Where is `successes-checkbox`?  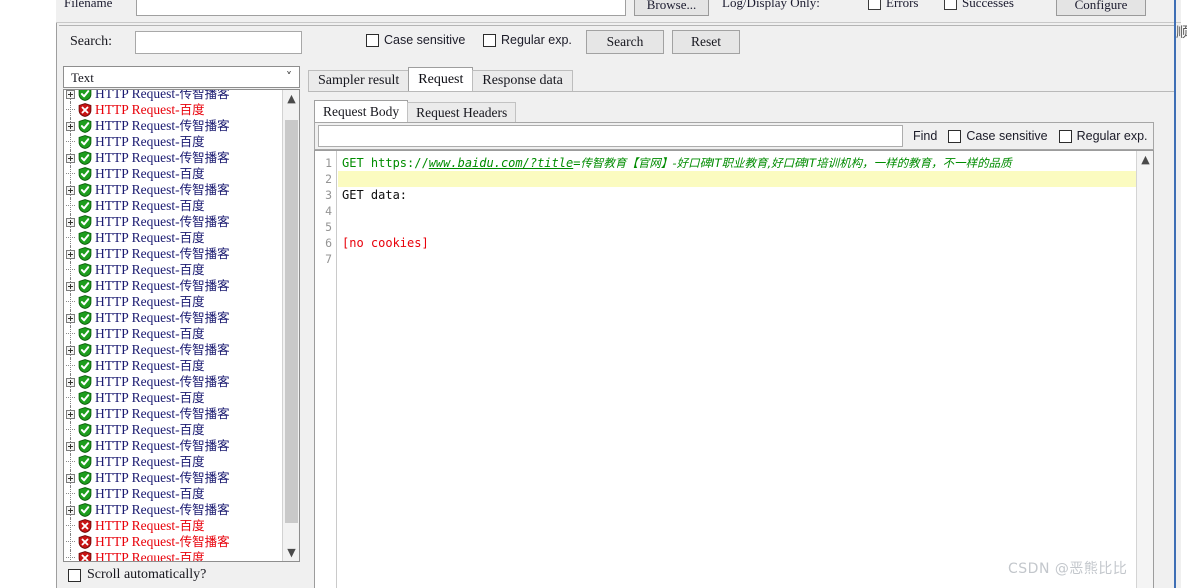
successes-checkbox is located at coordinates (950, 5).